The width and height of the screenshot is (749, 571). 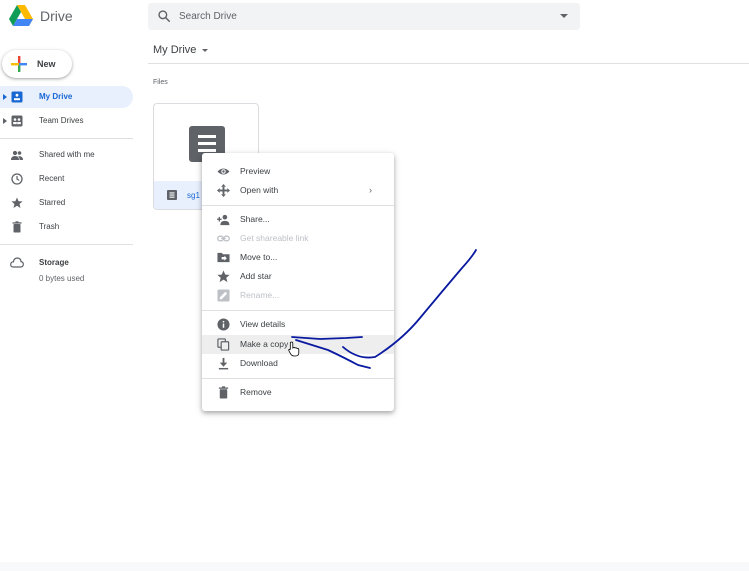 I want to click on team-drives-icon, so click(x=17, y=121).